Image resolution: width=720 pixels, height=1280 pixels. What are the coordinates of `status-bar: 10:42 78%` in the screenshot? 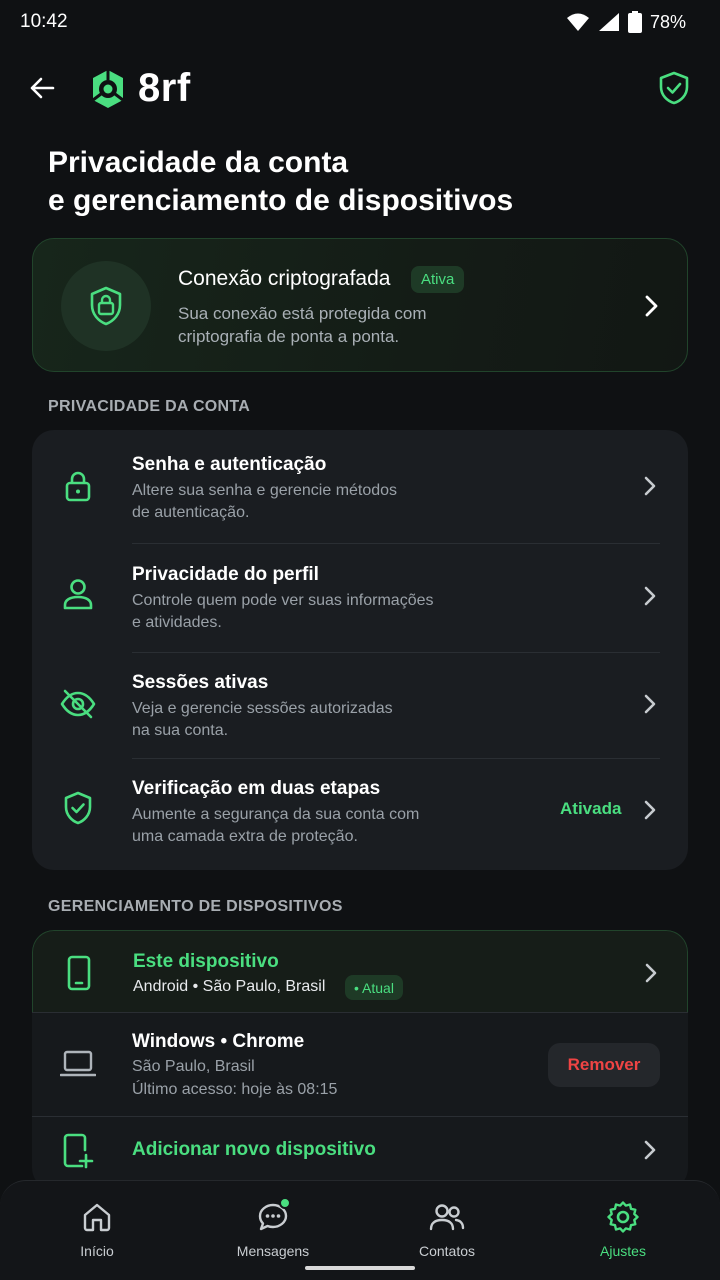 It's located at (360, 22).